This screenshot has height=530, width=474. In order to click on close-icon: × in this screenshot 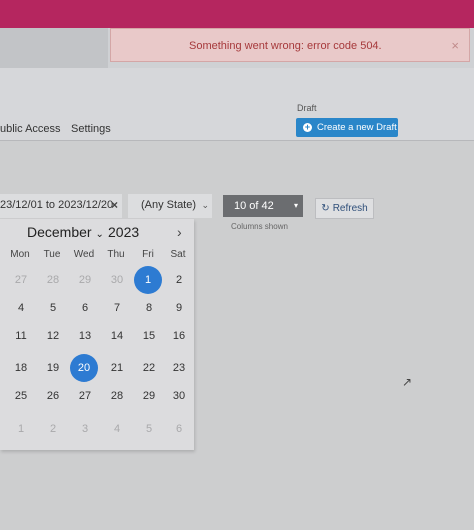, I will do `click(455, 45)`.